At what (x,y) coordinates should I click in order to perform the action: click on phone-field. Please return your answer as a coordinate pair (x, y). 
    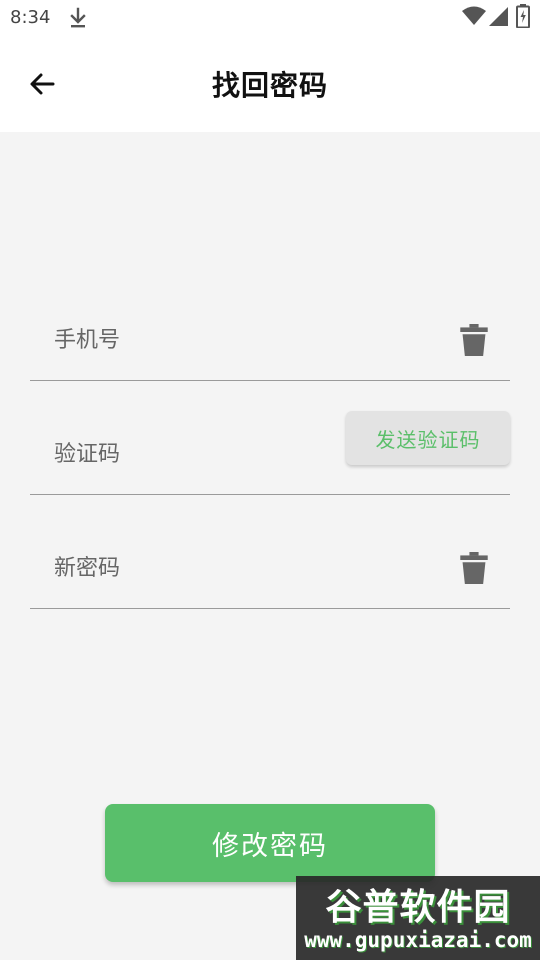
    Looking at the image, I should click on (270, 335).